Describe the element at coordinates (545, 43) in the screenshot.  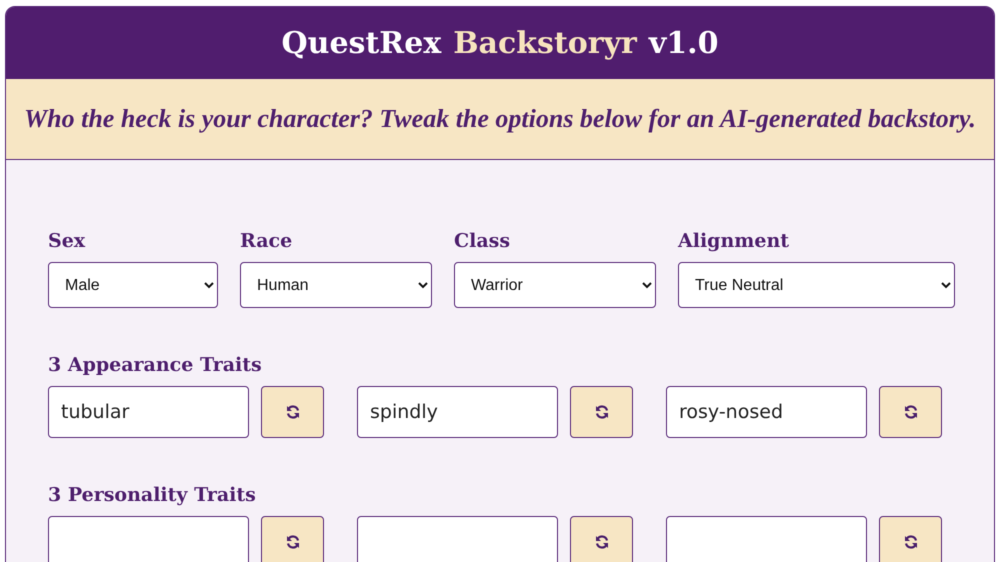
I see `title-word: Backstoryr` at that location.